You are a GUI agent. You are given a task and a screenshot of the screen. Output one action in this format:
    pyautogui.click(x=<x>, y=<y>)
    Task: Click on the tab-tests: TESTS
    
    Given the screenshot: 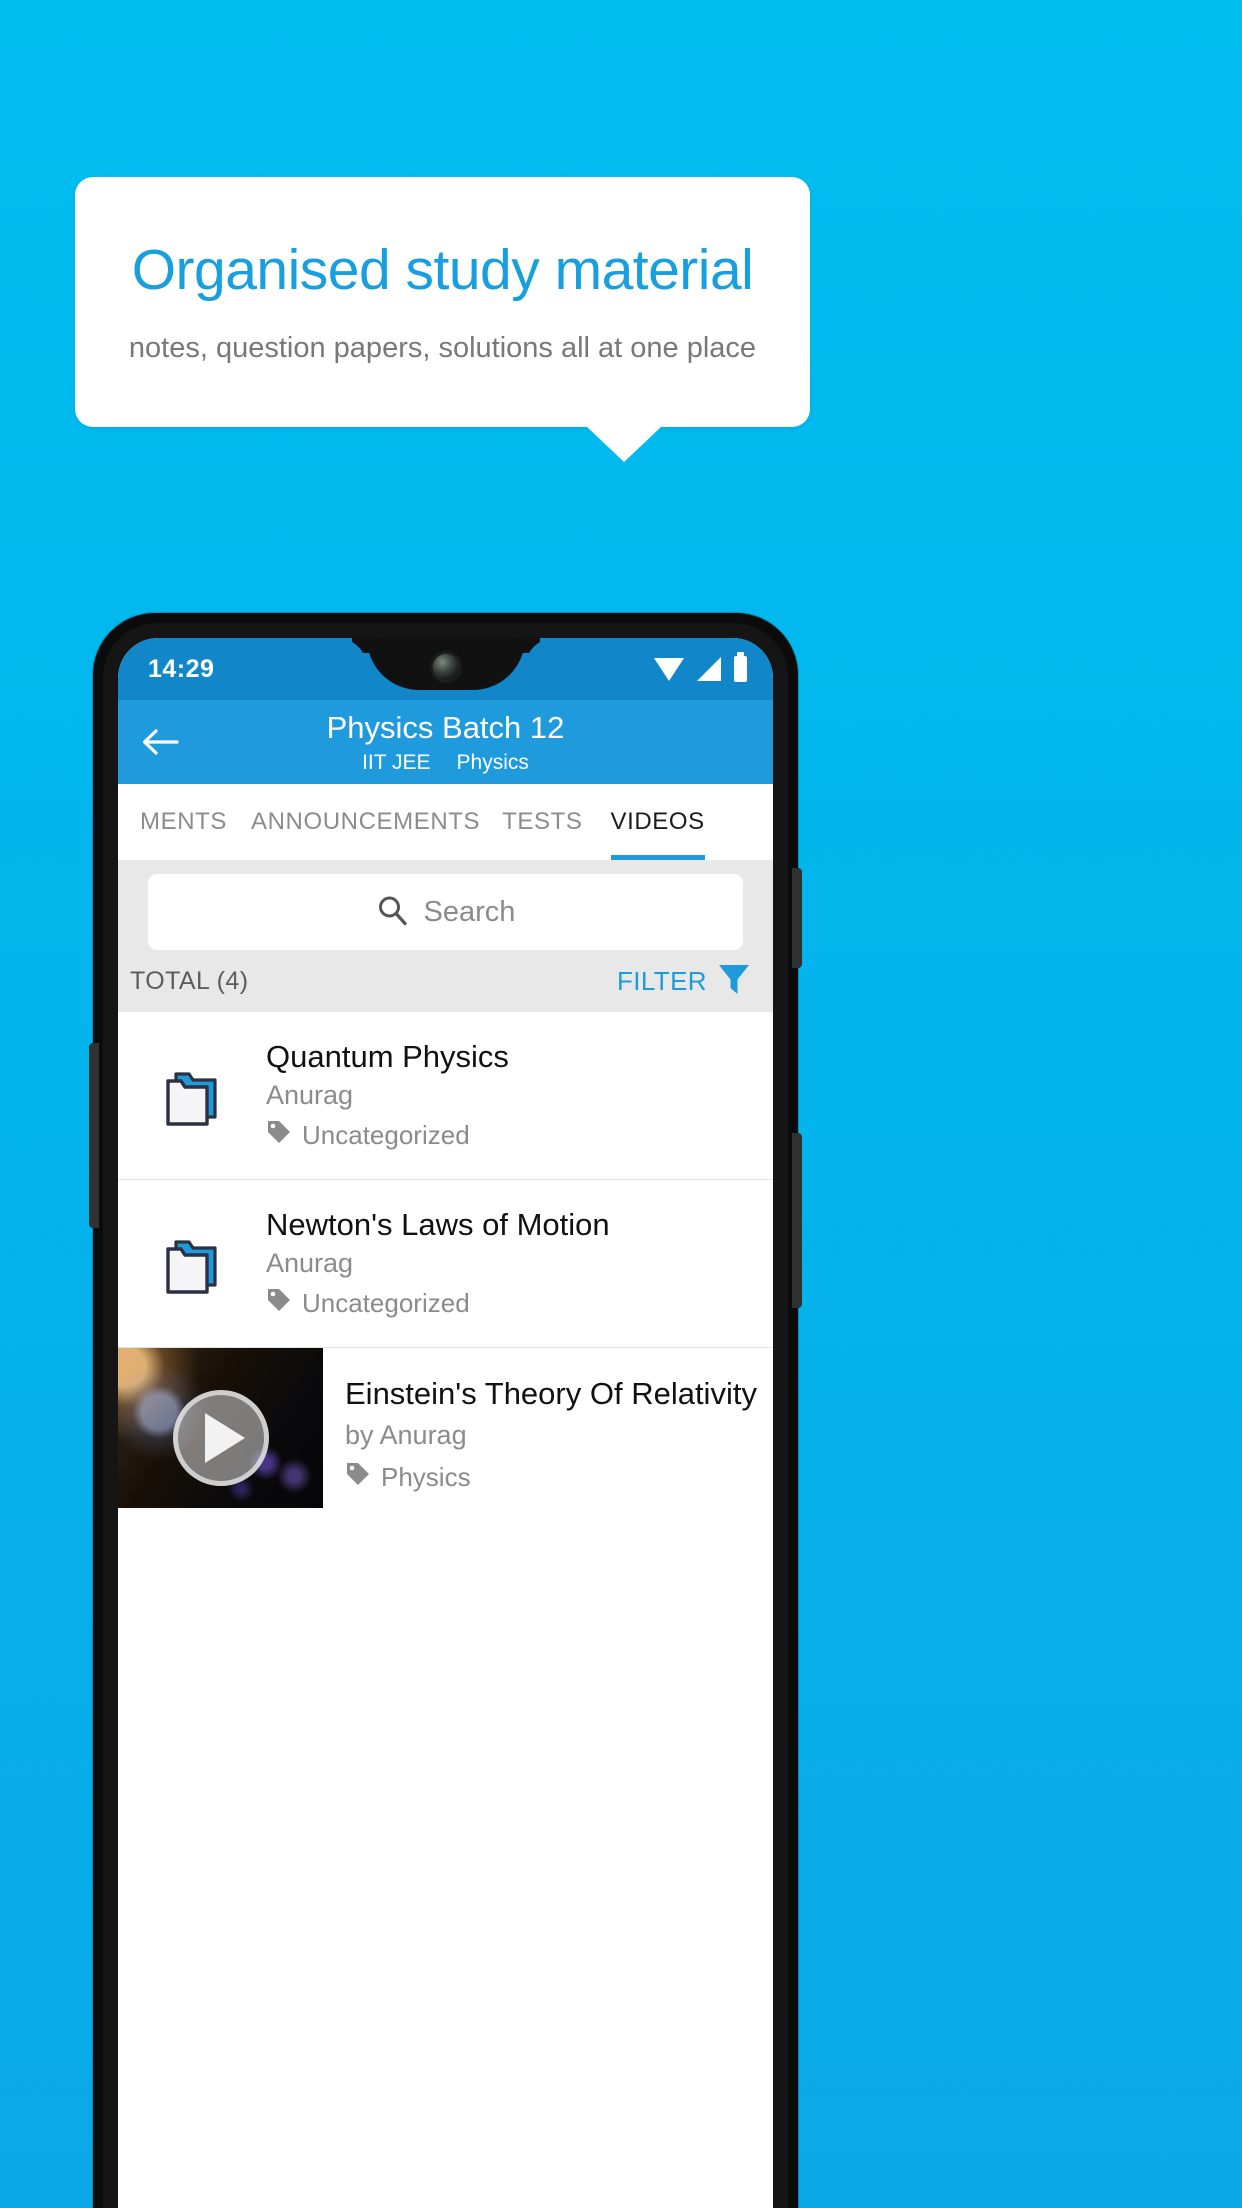 What is the action you would take?
    pyautogui.click(x=556, y=822)
    